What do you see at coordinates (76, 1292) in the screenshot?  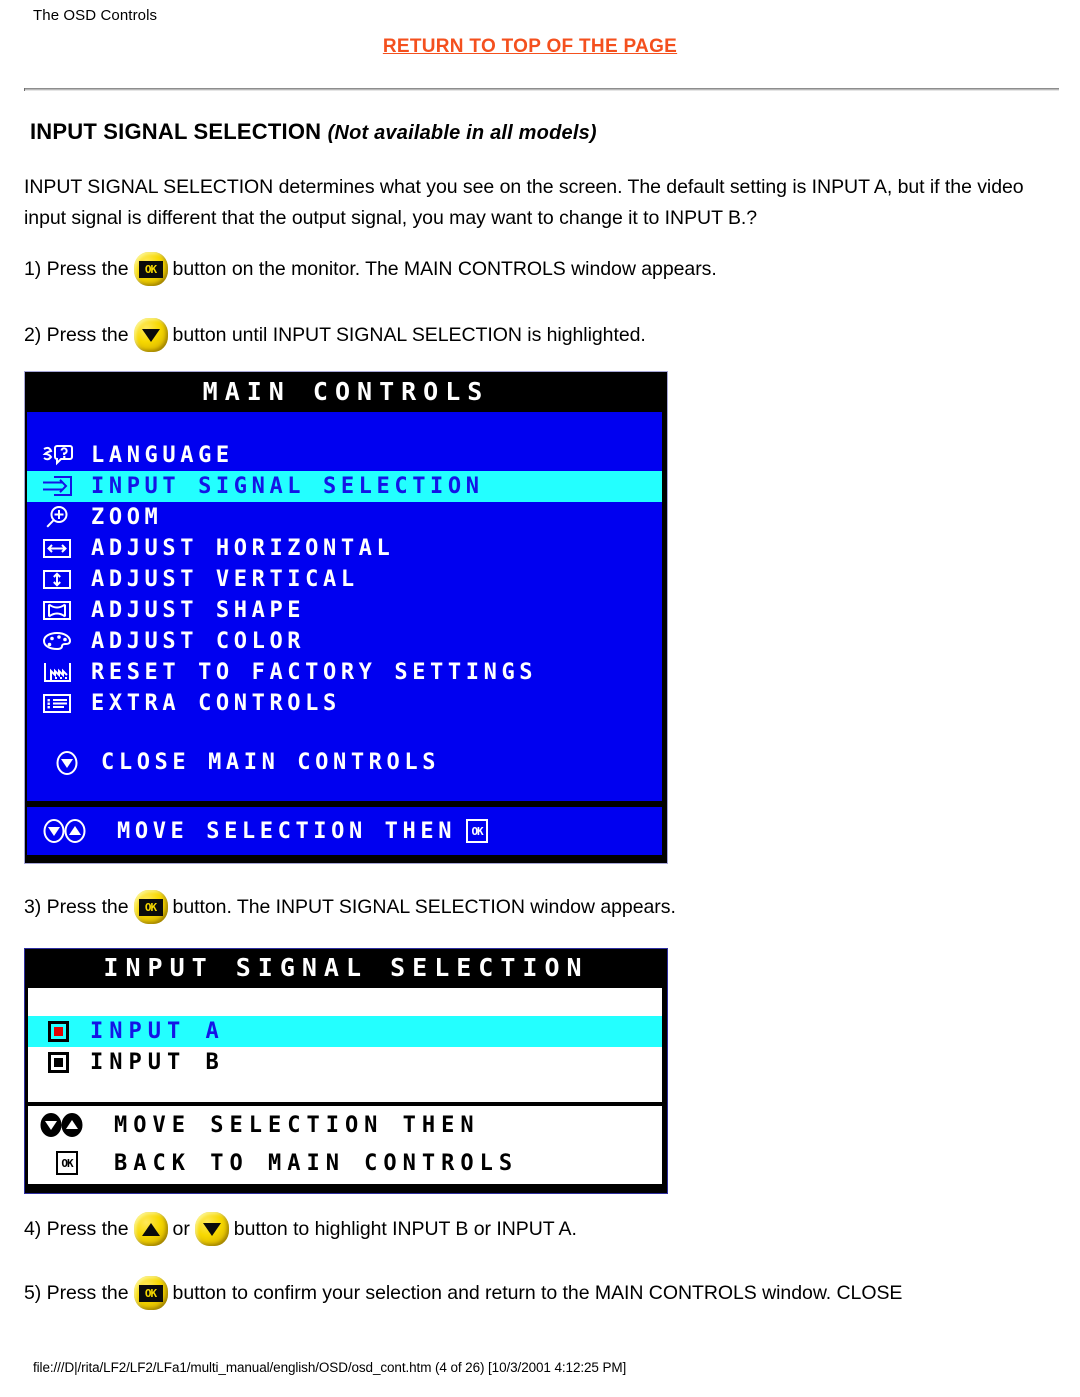 I see `step-5-lead: 5) Press the` at bounding box center [76, 1292].